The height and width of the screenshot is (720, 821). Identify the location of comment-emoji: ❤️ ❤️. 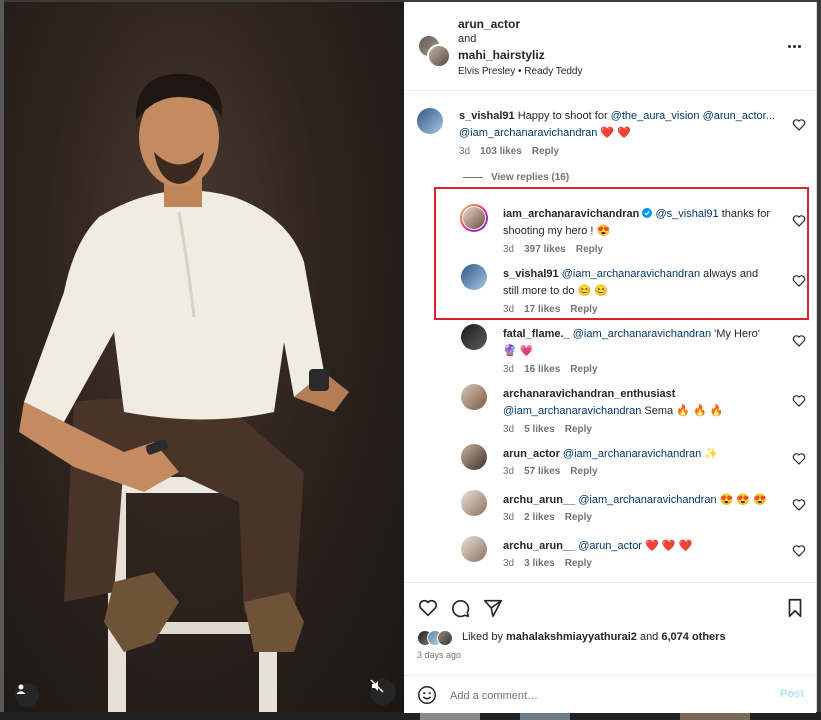
(614, 133).